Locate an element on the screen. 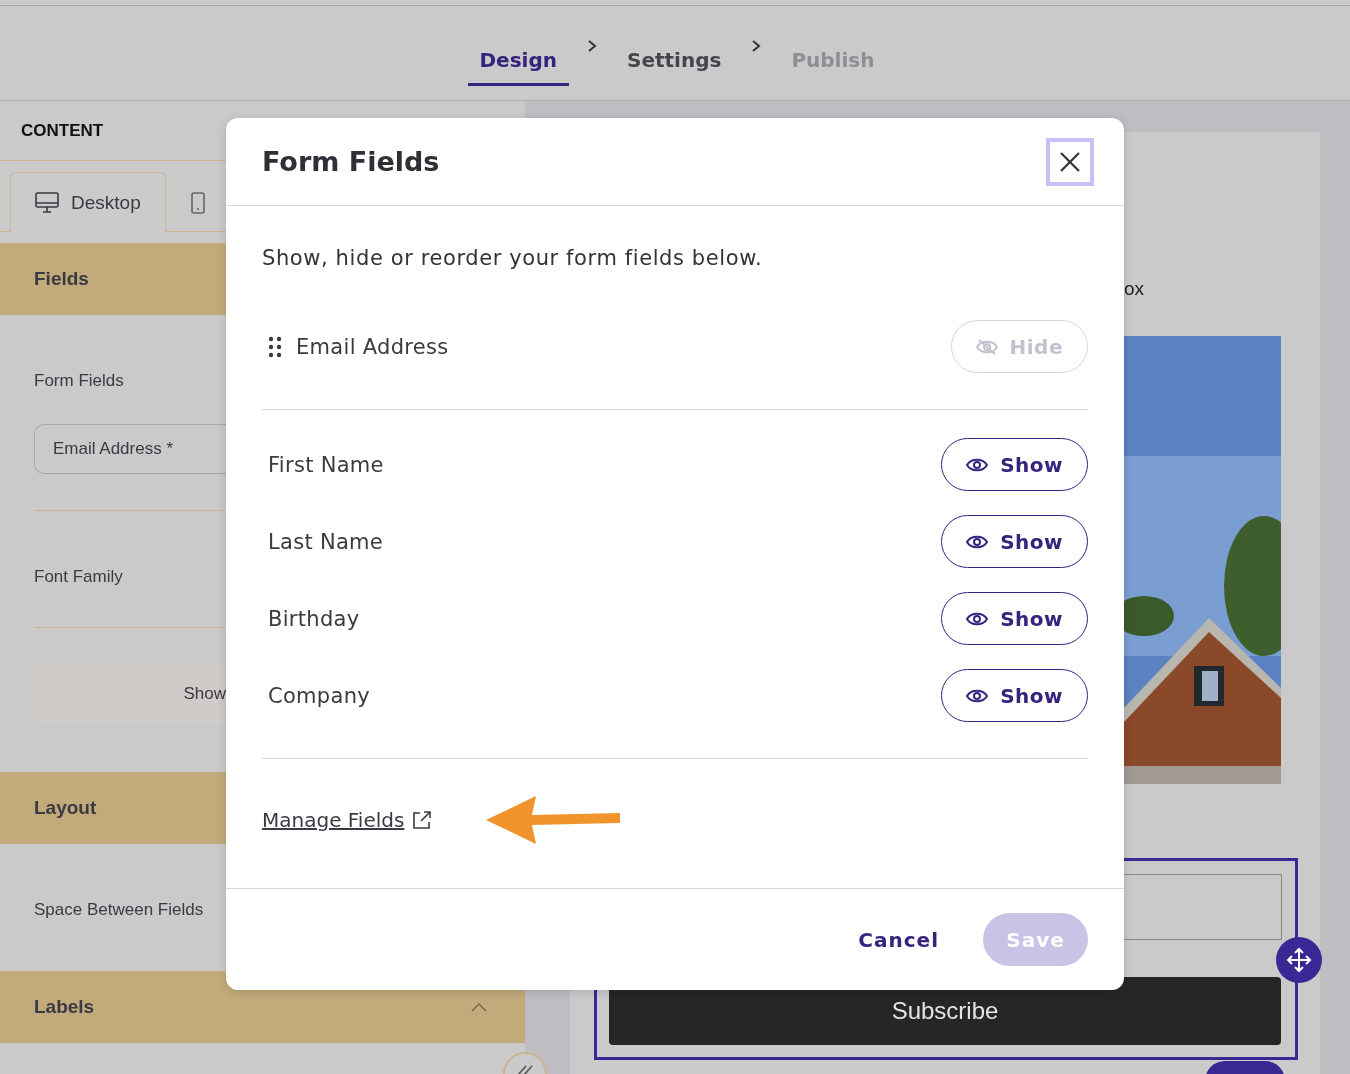  collapse-icon is located at coordinates (525, 1069).